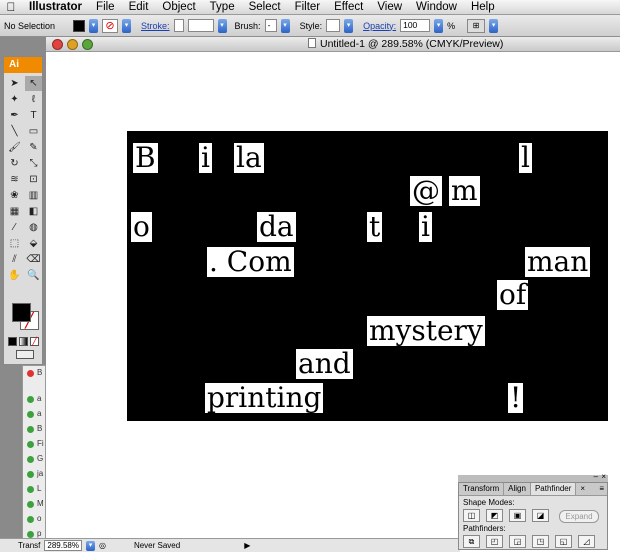  What do you see at coordinates (39, 488) in the screenshot?
I see `layer-item: L` at bounding box center [39, 488].